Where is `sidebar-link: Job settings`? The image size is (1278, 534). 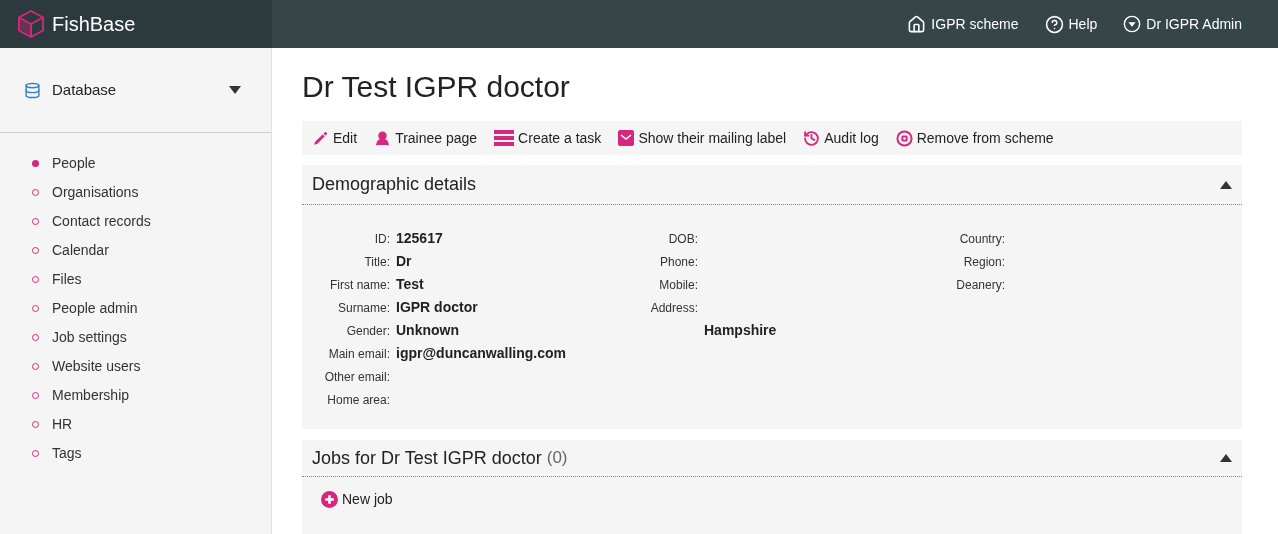 sidebar-link: Job settings is located at coordinates (89, 337).